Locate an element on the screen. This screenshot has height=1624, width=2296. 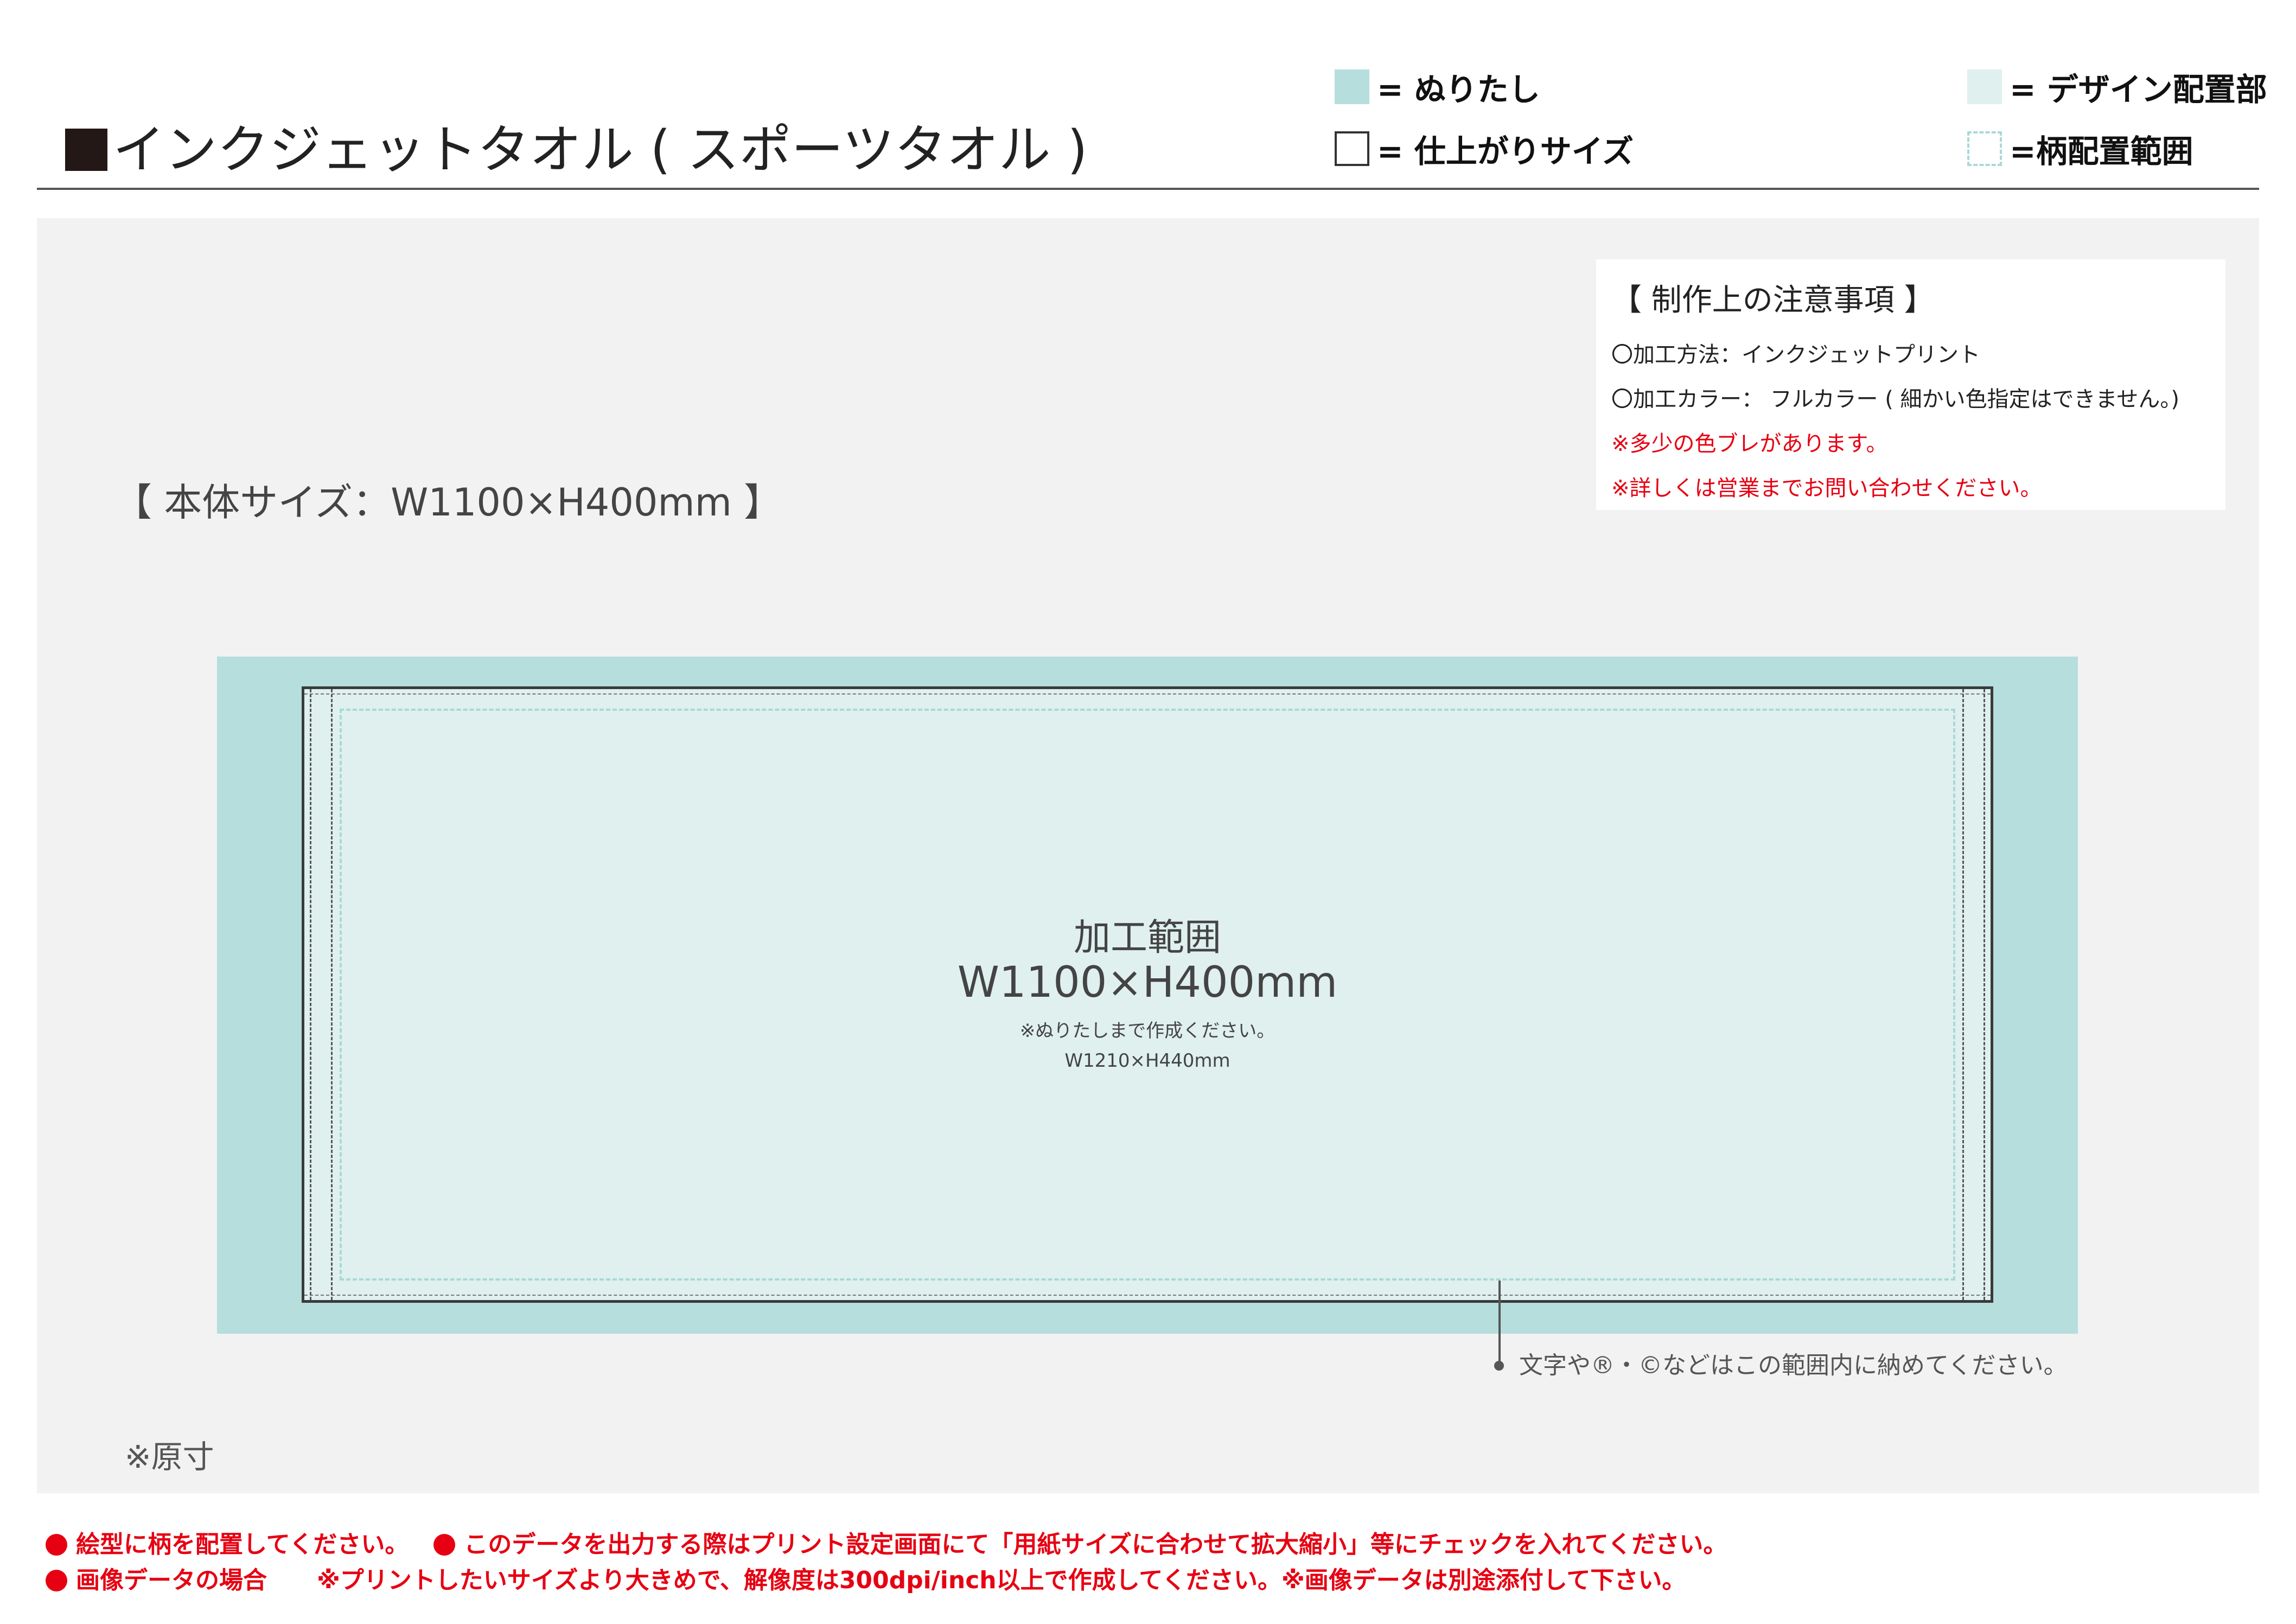
page-title: インクジェットタオル ( スポーツタオル ) is located at coordinates (576, 145).